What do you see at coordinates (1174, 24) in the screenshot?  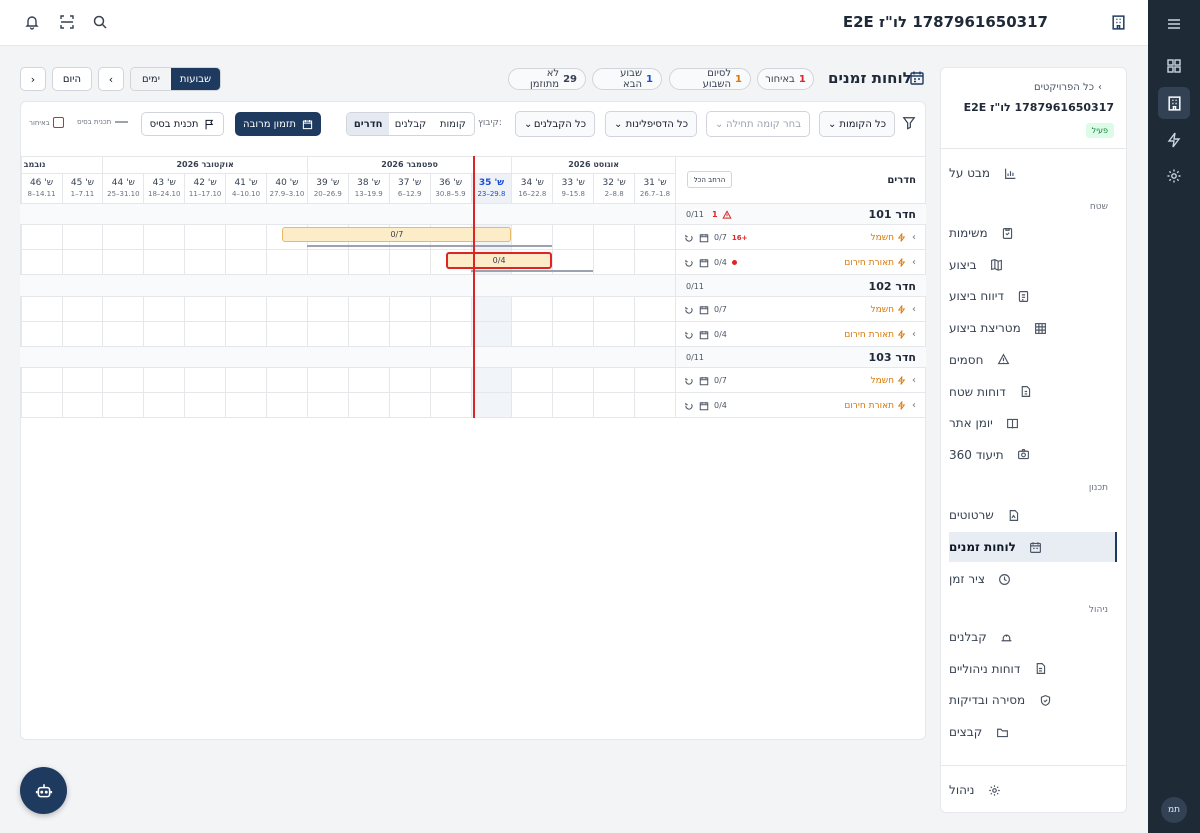 I see `menu-icon` at bounding box center [1174, 24].